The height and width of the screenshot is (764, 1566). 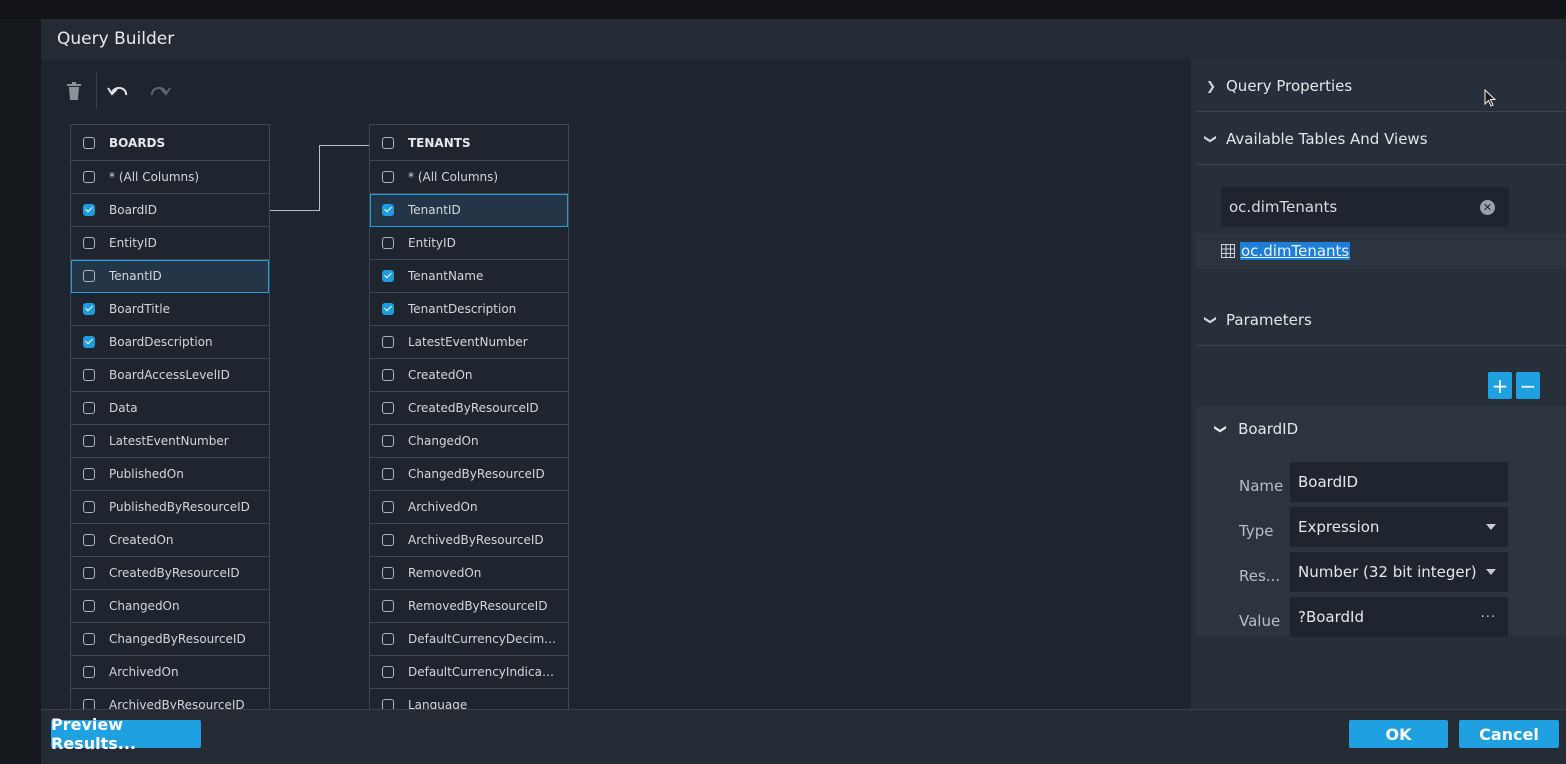 I want to click on ellipsis-button: ···, so click(x=1488, y=617).